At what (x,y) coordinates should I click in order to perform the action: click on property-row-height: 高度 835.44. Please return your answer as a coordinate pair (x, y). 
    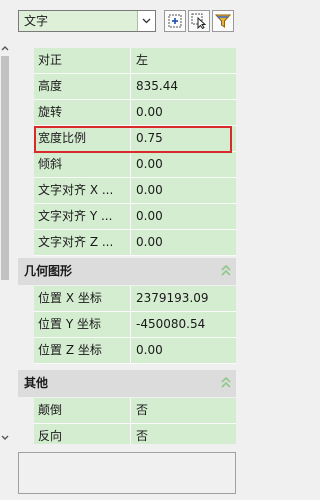
    Looking at the image, I should click on (127, 87).